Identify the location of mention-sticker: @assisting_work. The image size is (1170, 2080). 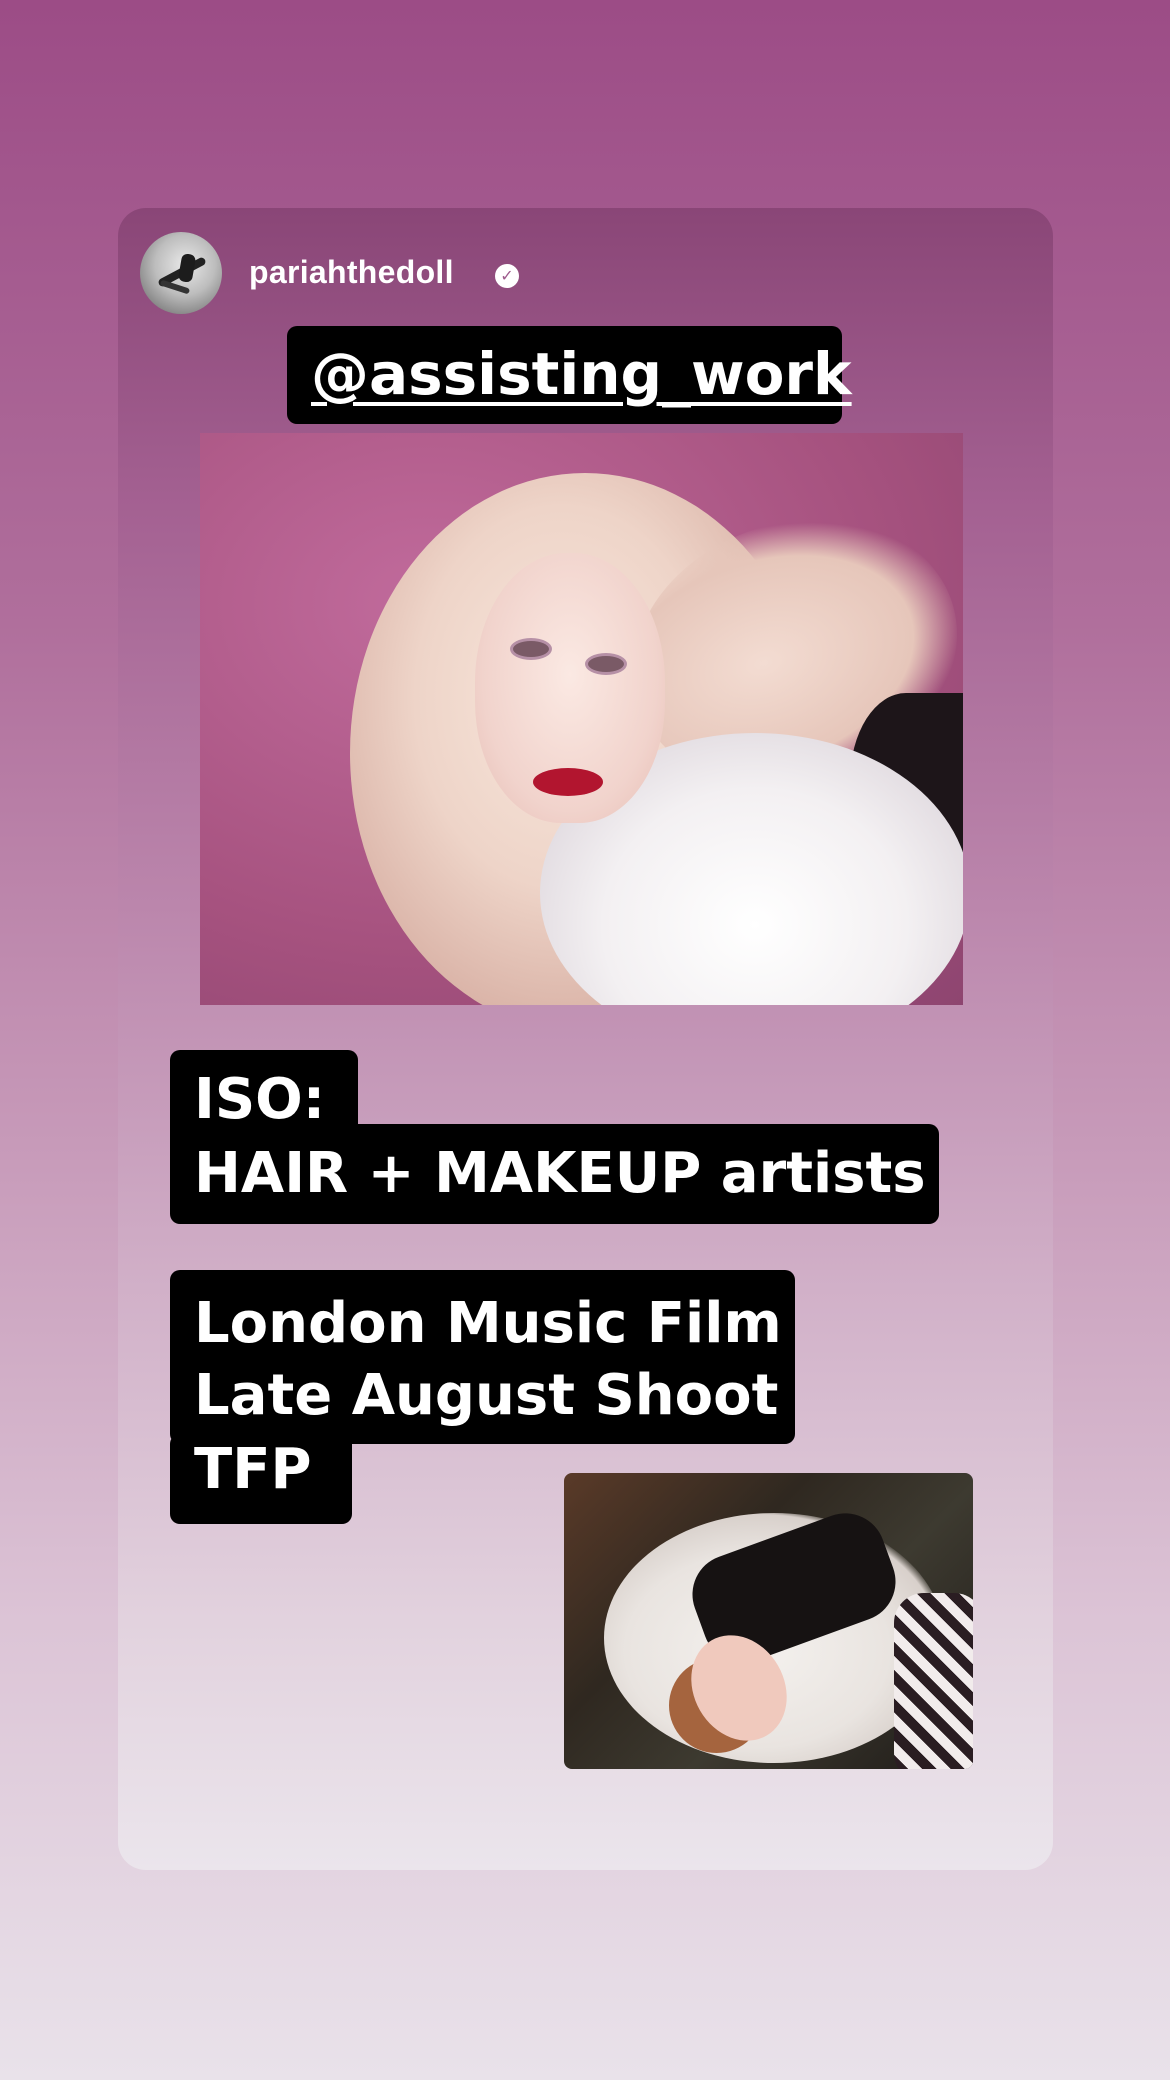
(569, 375).